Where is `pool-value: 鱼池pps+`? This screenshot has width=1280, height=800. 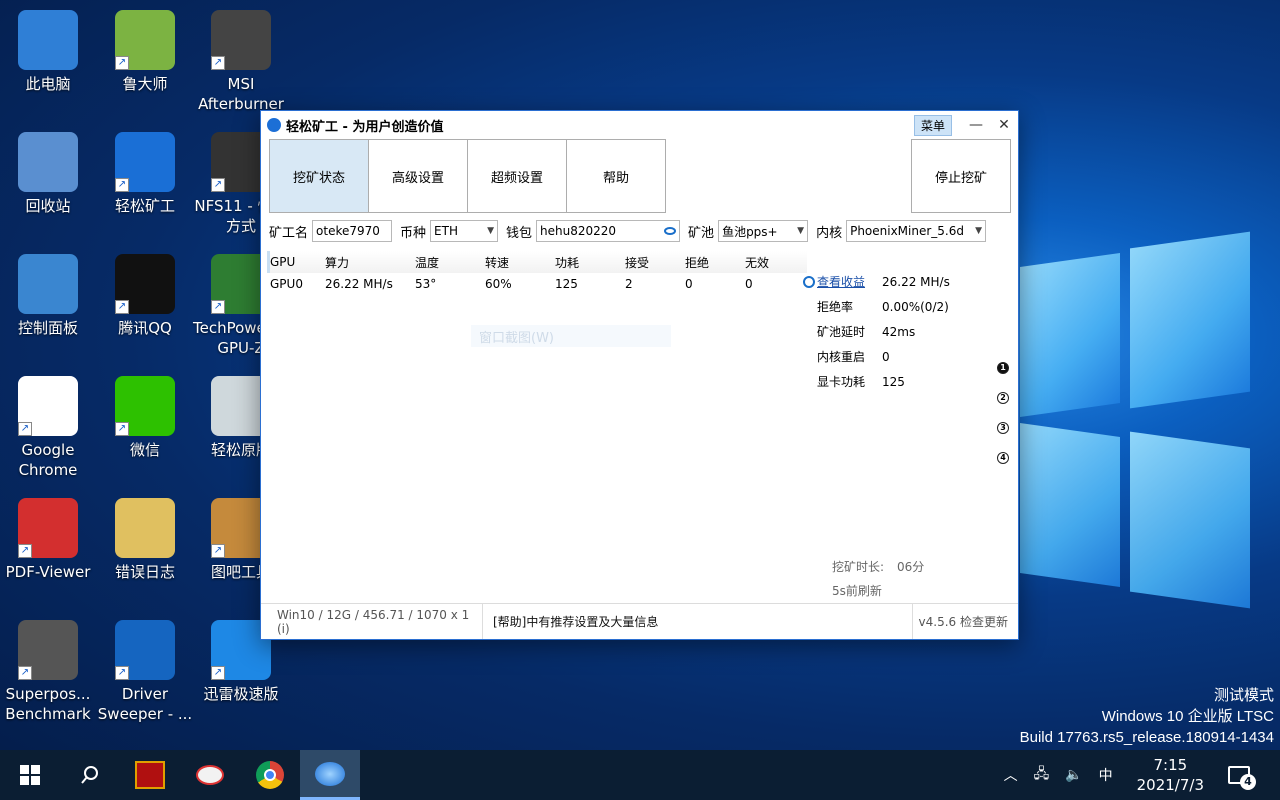 pool-value: 鱼池pps+ is located at coordinates (750, 231).